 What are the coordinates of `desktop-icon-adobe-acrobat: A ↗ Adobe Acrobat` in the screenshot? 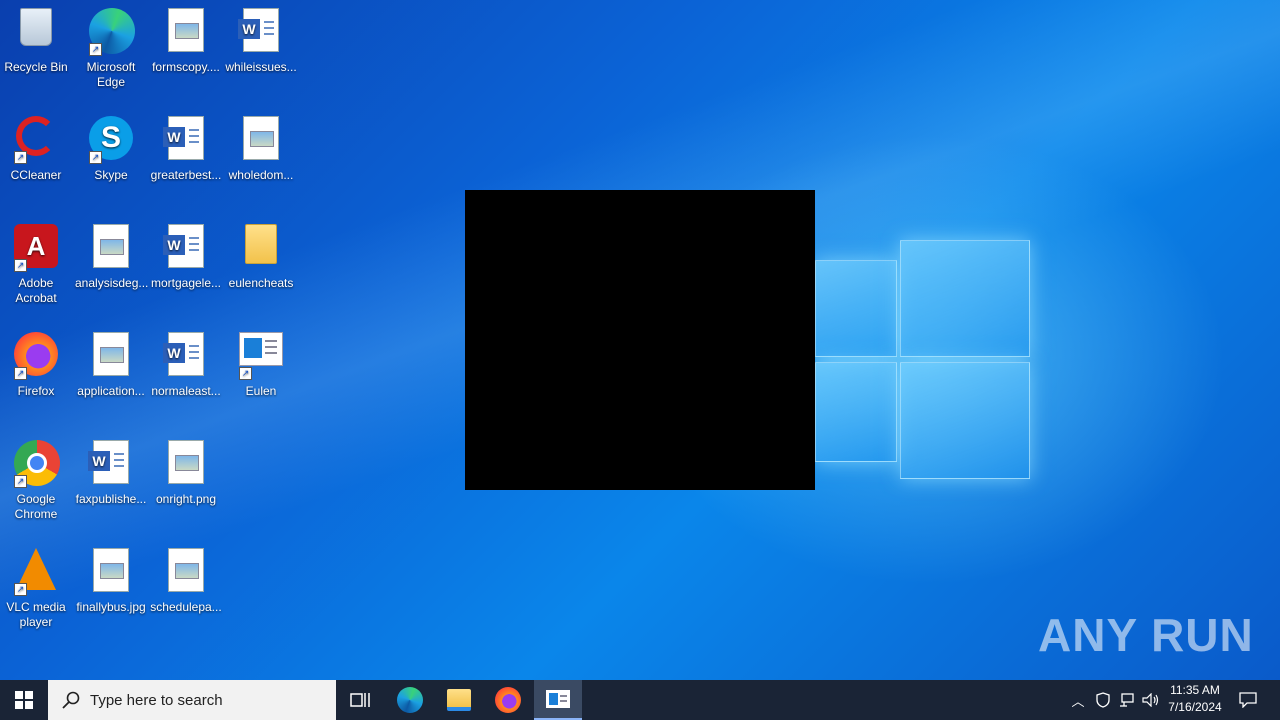 It's located at (36, 261).